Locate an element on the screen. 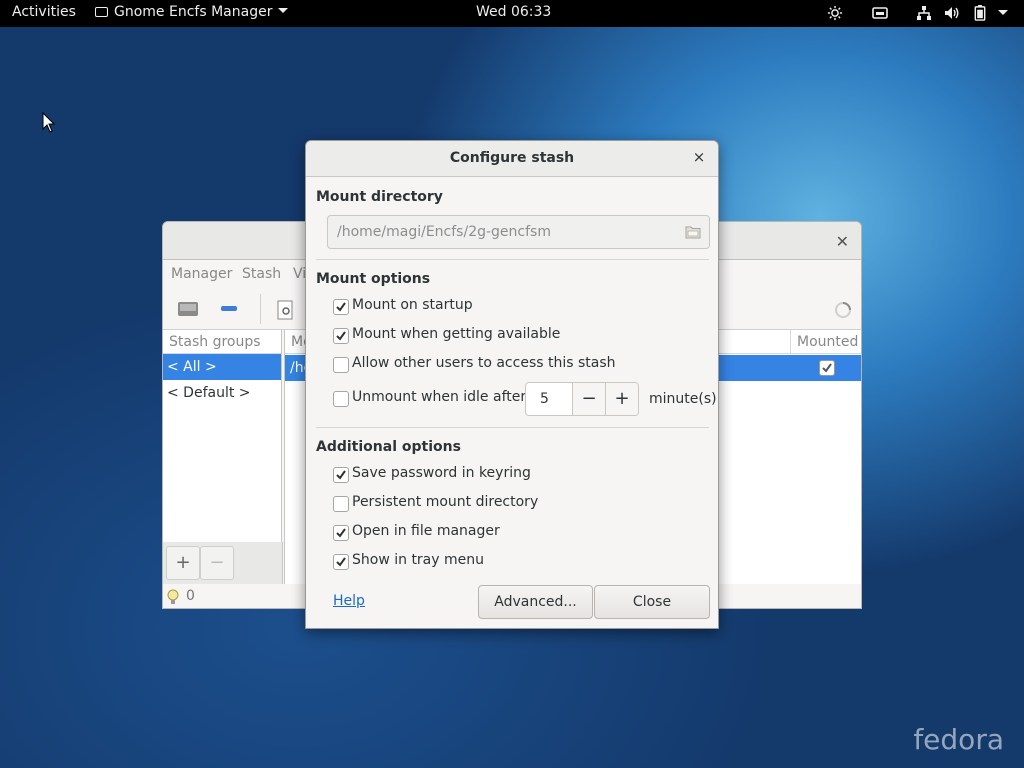 Image resolution: width=1024 pixels, height=768 pixels. stash-groups-header: Stash groups is located at coordinates (222, 342).